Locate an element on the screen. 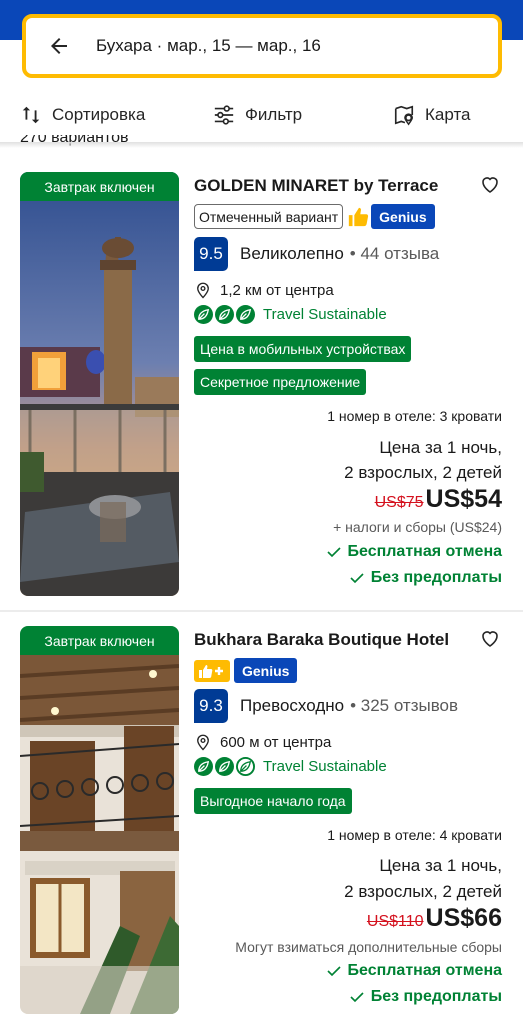 The height and width of the screenshot is (1024, 523). filter-button: Фильтр is located at coordinates (257, 115).